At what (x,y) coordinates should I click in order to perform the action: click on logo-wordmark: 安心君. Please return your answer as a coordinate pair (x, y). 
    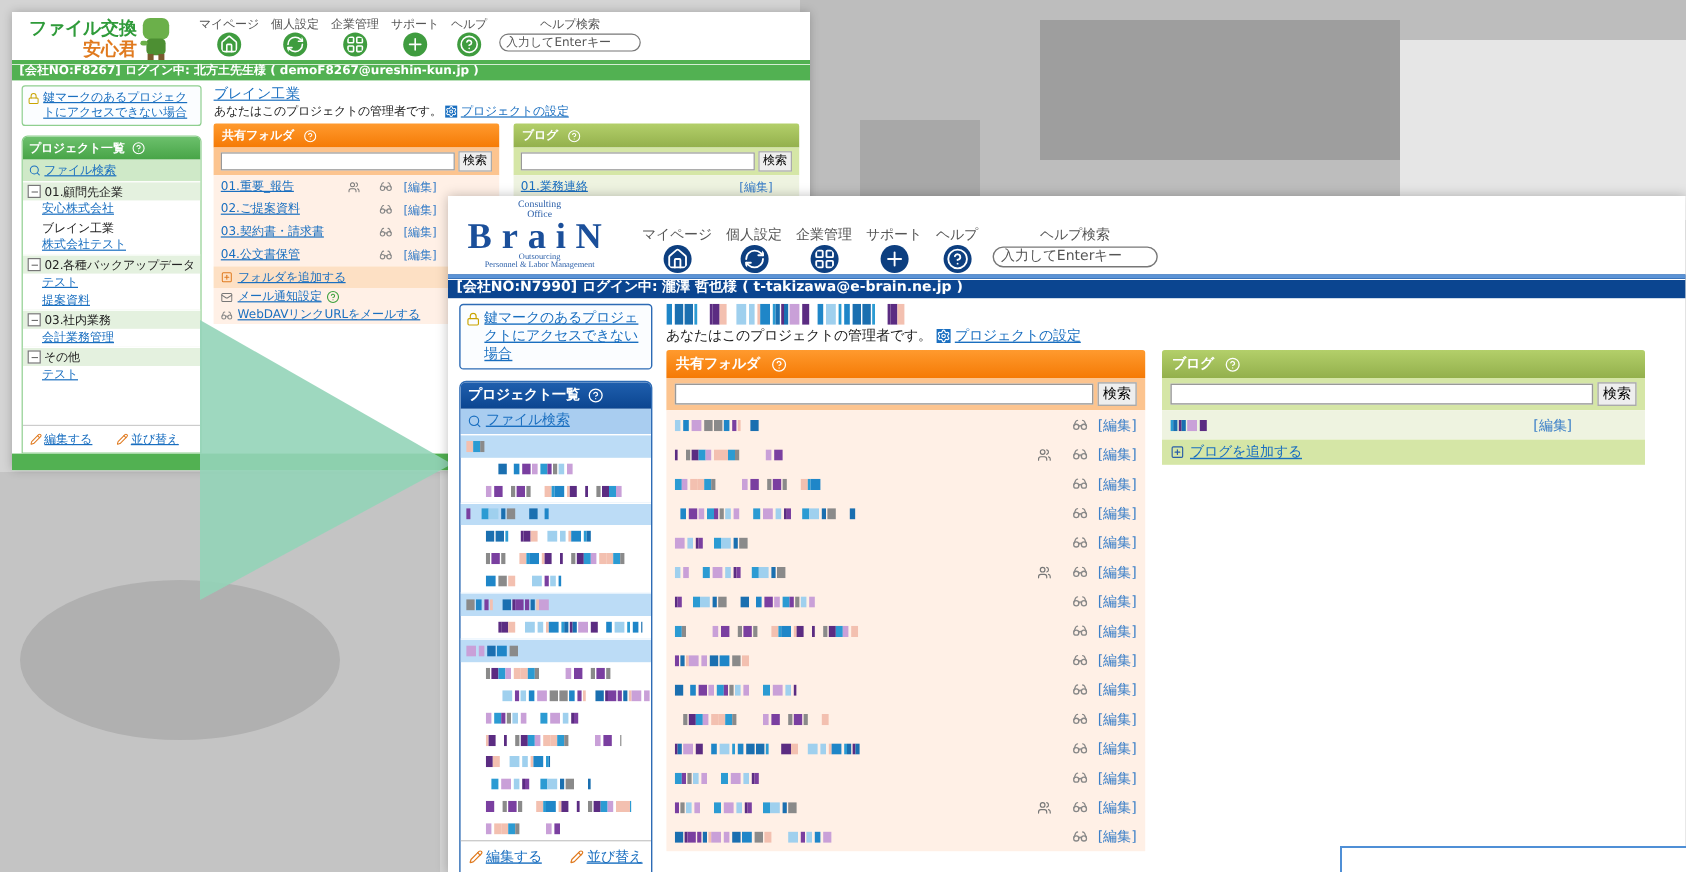
    Looking at the image, I should click on (109, 49).